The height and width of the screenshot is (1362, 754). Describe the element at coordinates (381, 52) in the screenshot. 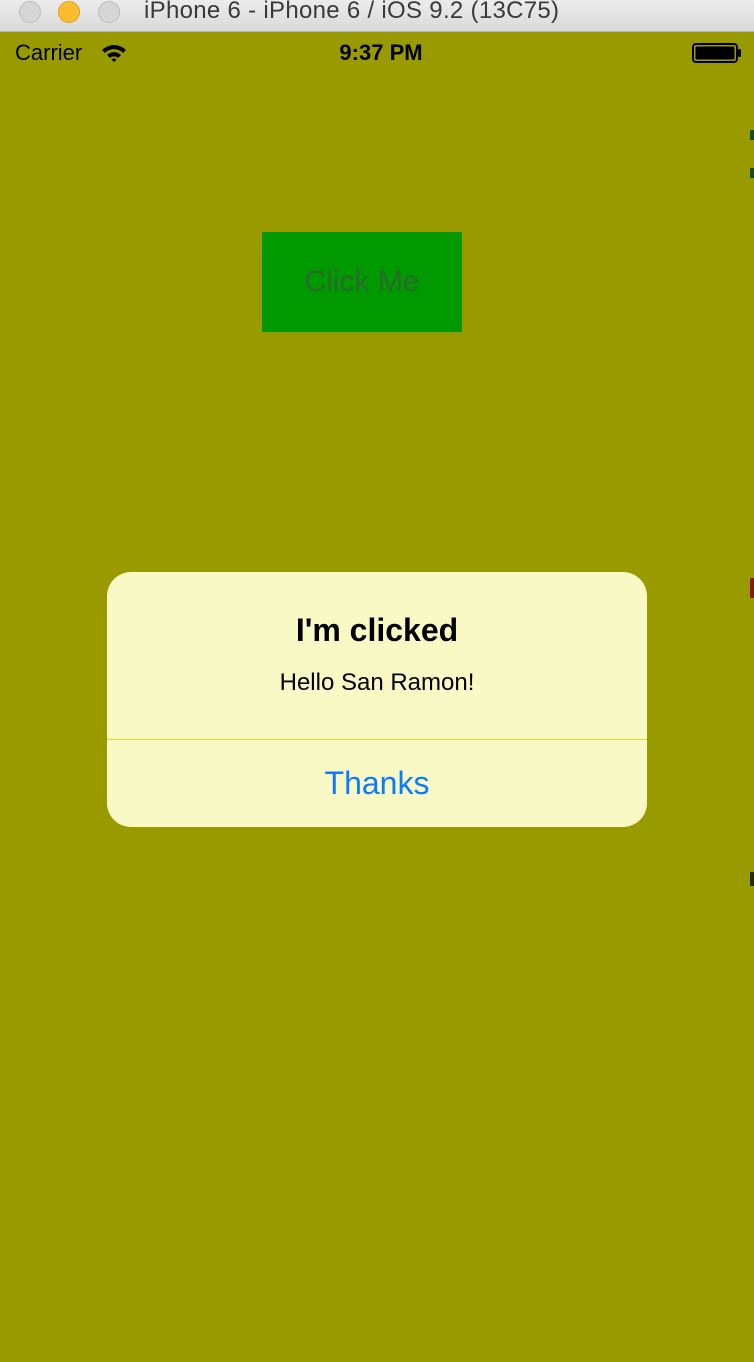

I see `status-time: 9:37 PM` at that location.